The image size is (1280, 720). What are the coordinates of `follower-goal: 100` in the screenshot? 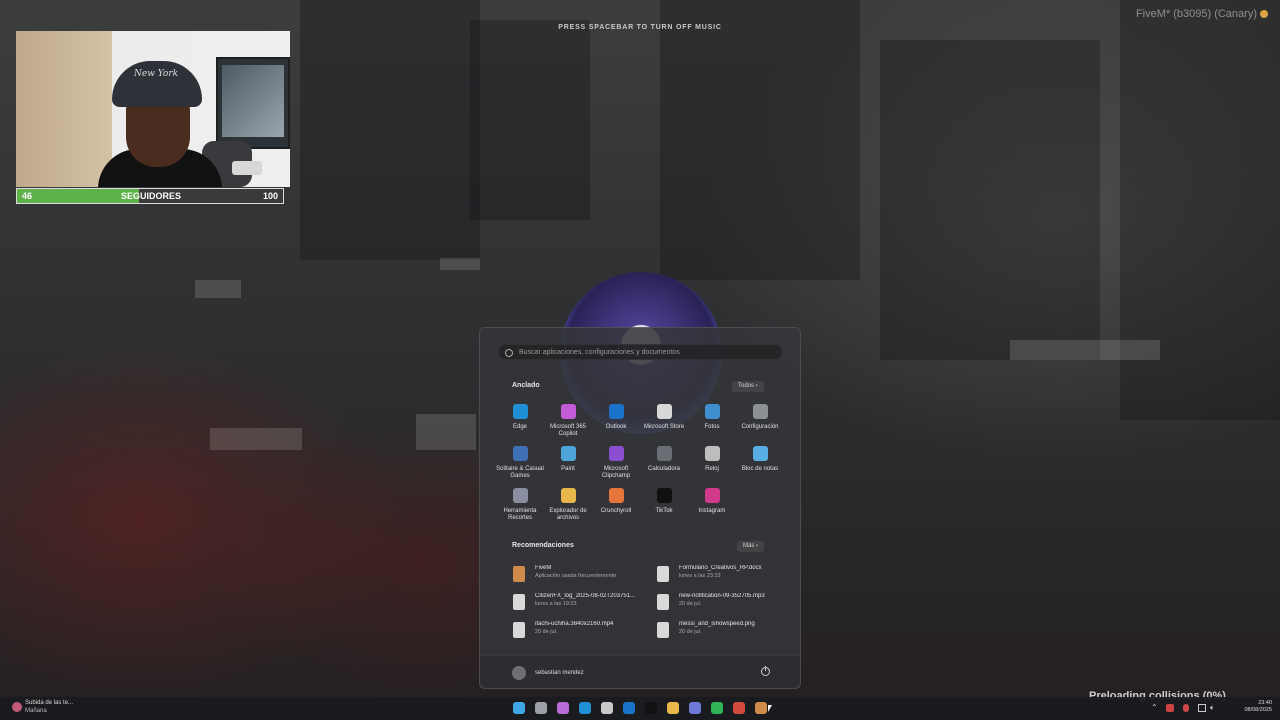 It's located at (270, 196).